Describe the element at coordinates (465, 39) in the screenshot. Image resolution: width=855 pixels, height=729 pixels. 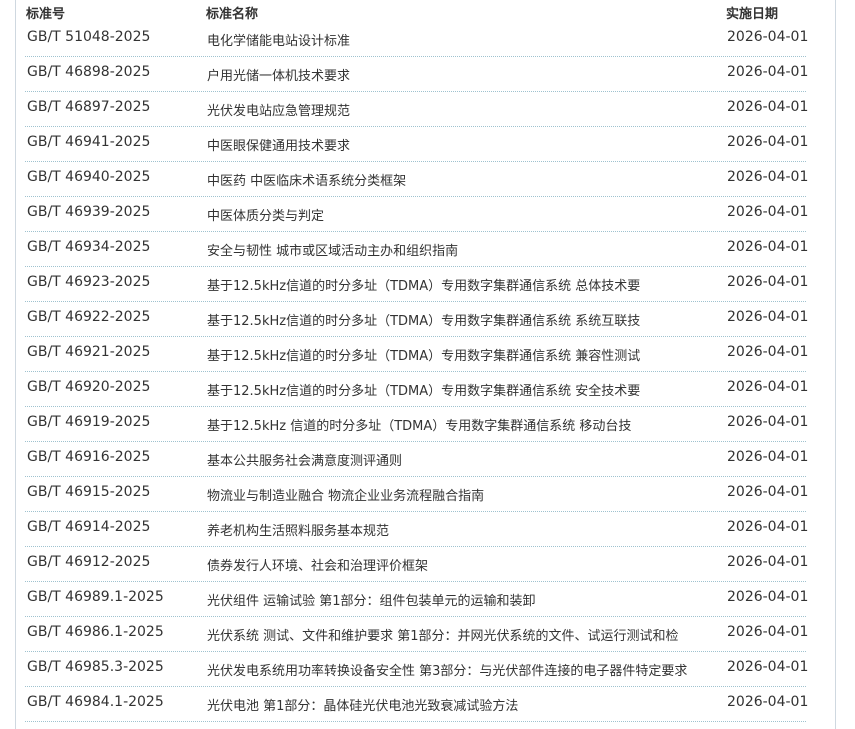
I see `standard-name-link: 电化学储能电站设计标准` at that location.